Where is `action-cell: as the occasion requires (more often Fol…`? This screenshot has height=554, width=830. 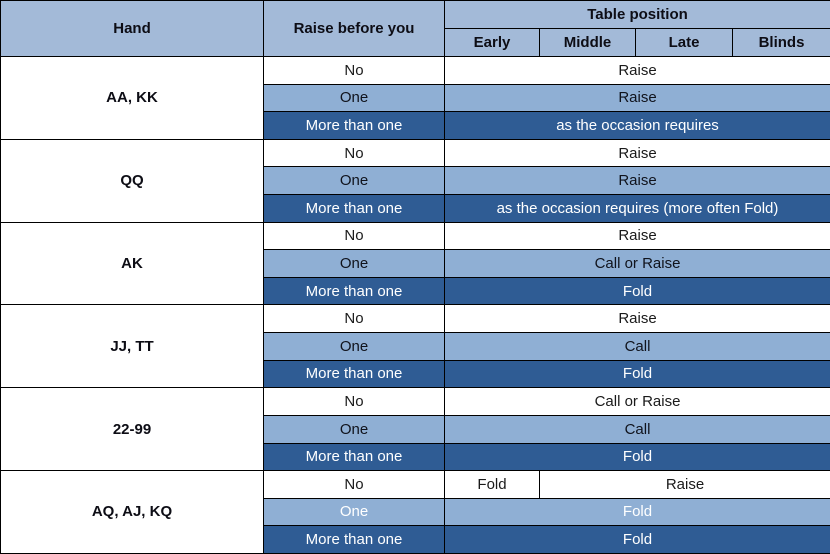 action-cell: as the occasion requires (more often Fol… is located at coordinates (637, 208).